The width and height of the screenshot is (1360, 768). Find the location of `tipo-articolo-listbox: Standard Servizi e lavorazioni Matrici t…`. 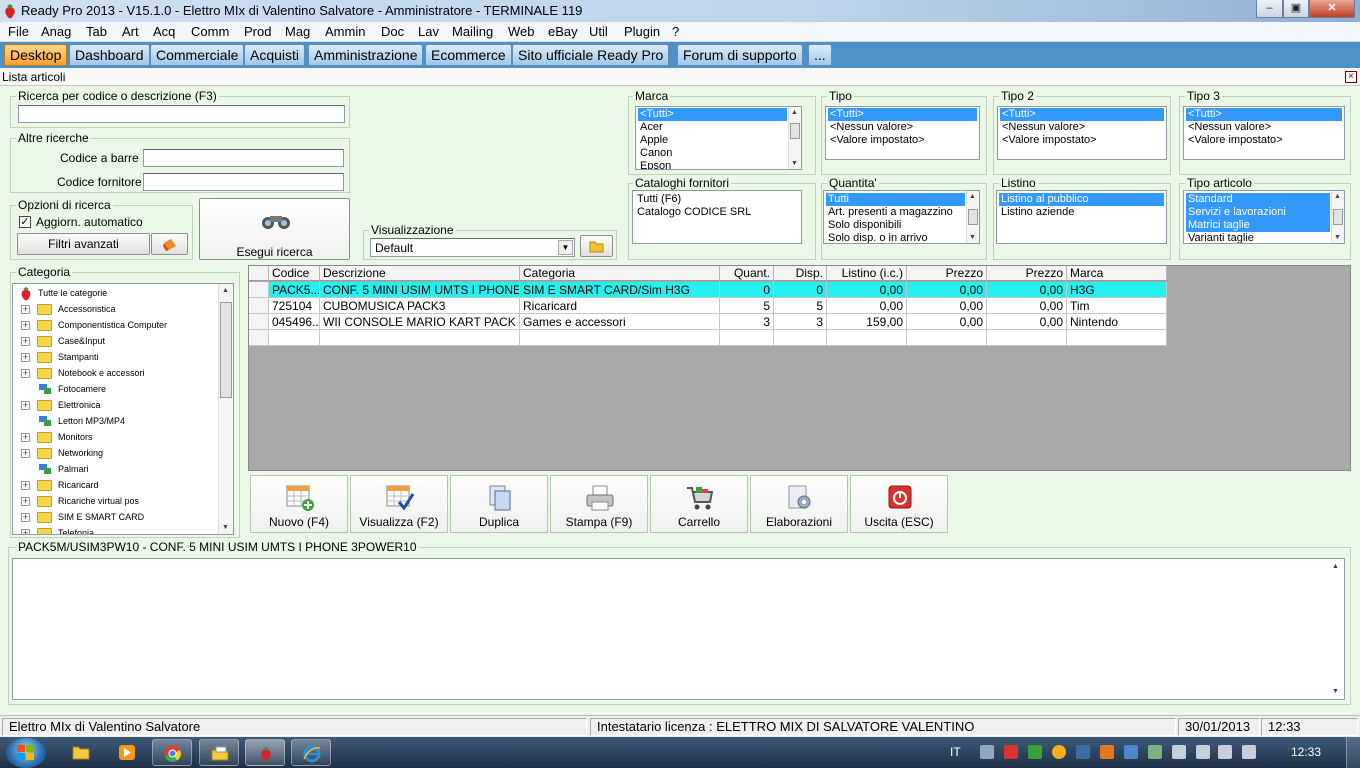

tipo-articolo-listbox: Standard Servizi e lavorazioni Matrici t… is located at coordinates (1264, 217).